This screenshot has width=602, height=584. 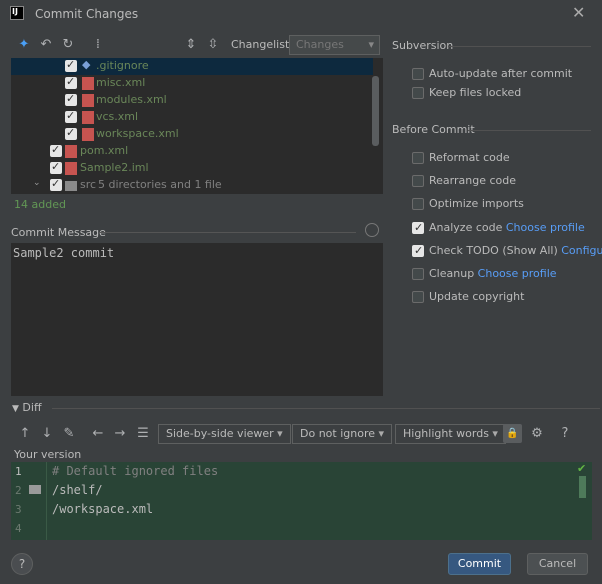 What do you see at coordinates (86, 64) in the screenshot?
I see `gitignore-file-icon: ◆` at bounding box center [86, 64].